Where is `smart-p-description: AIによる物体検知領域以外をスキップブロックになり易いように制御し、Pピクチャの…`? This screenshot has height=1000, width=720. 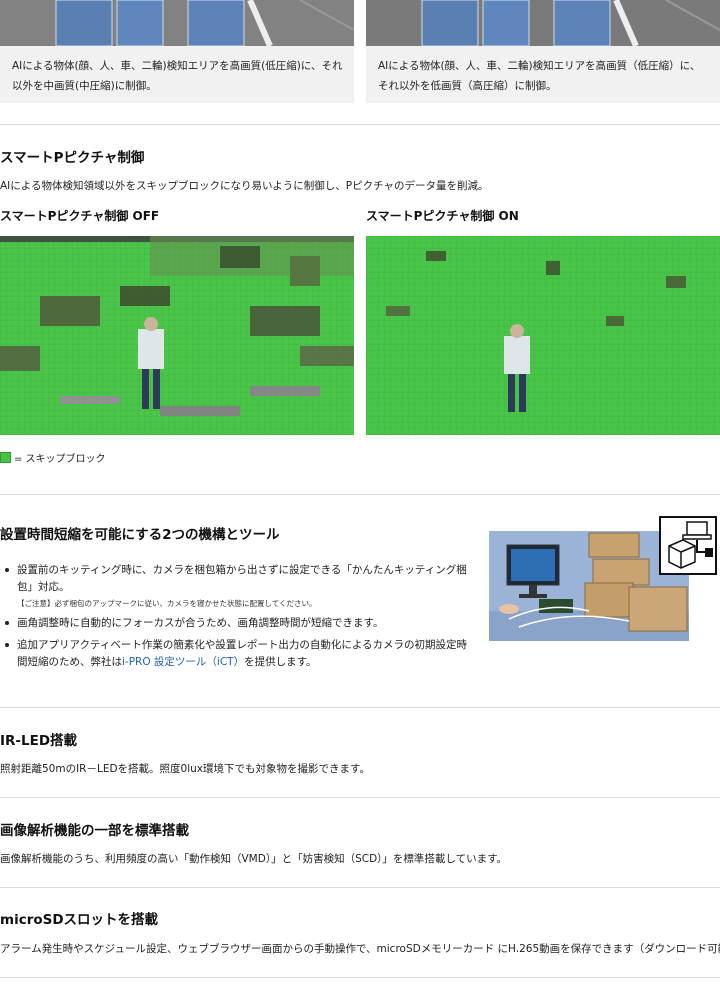 smart-p-description: AIによる物体検知領域以外をスキップブロックになり易いように制御し、Pピクチャの… is located at coordinates (244, 186).